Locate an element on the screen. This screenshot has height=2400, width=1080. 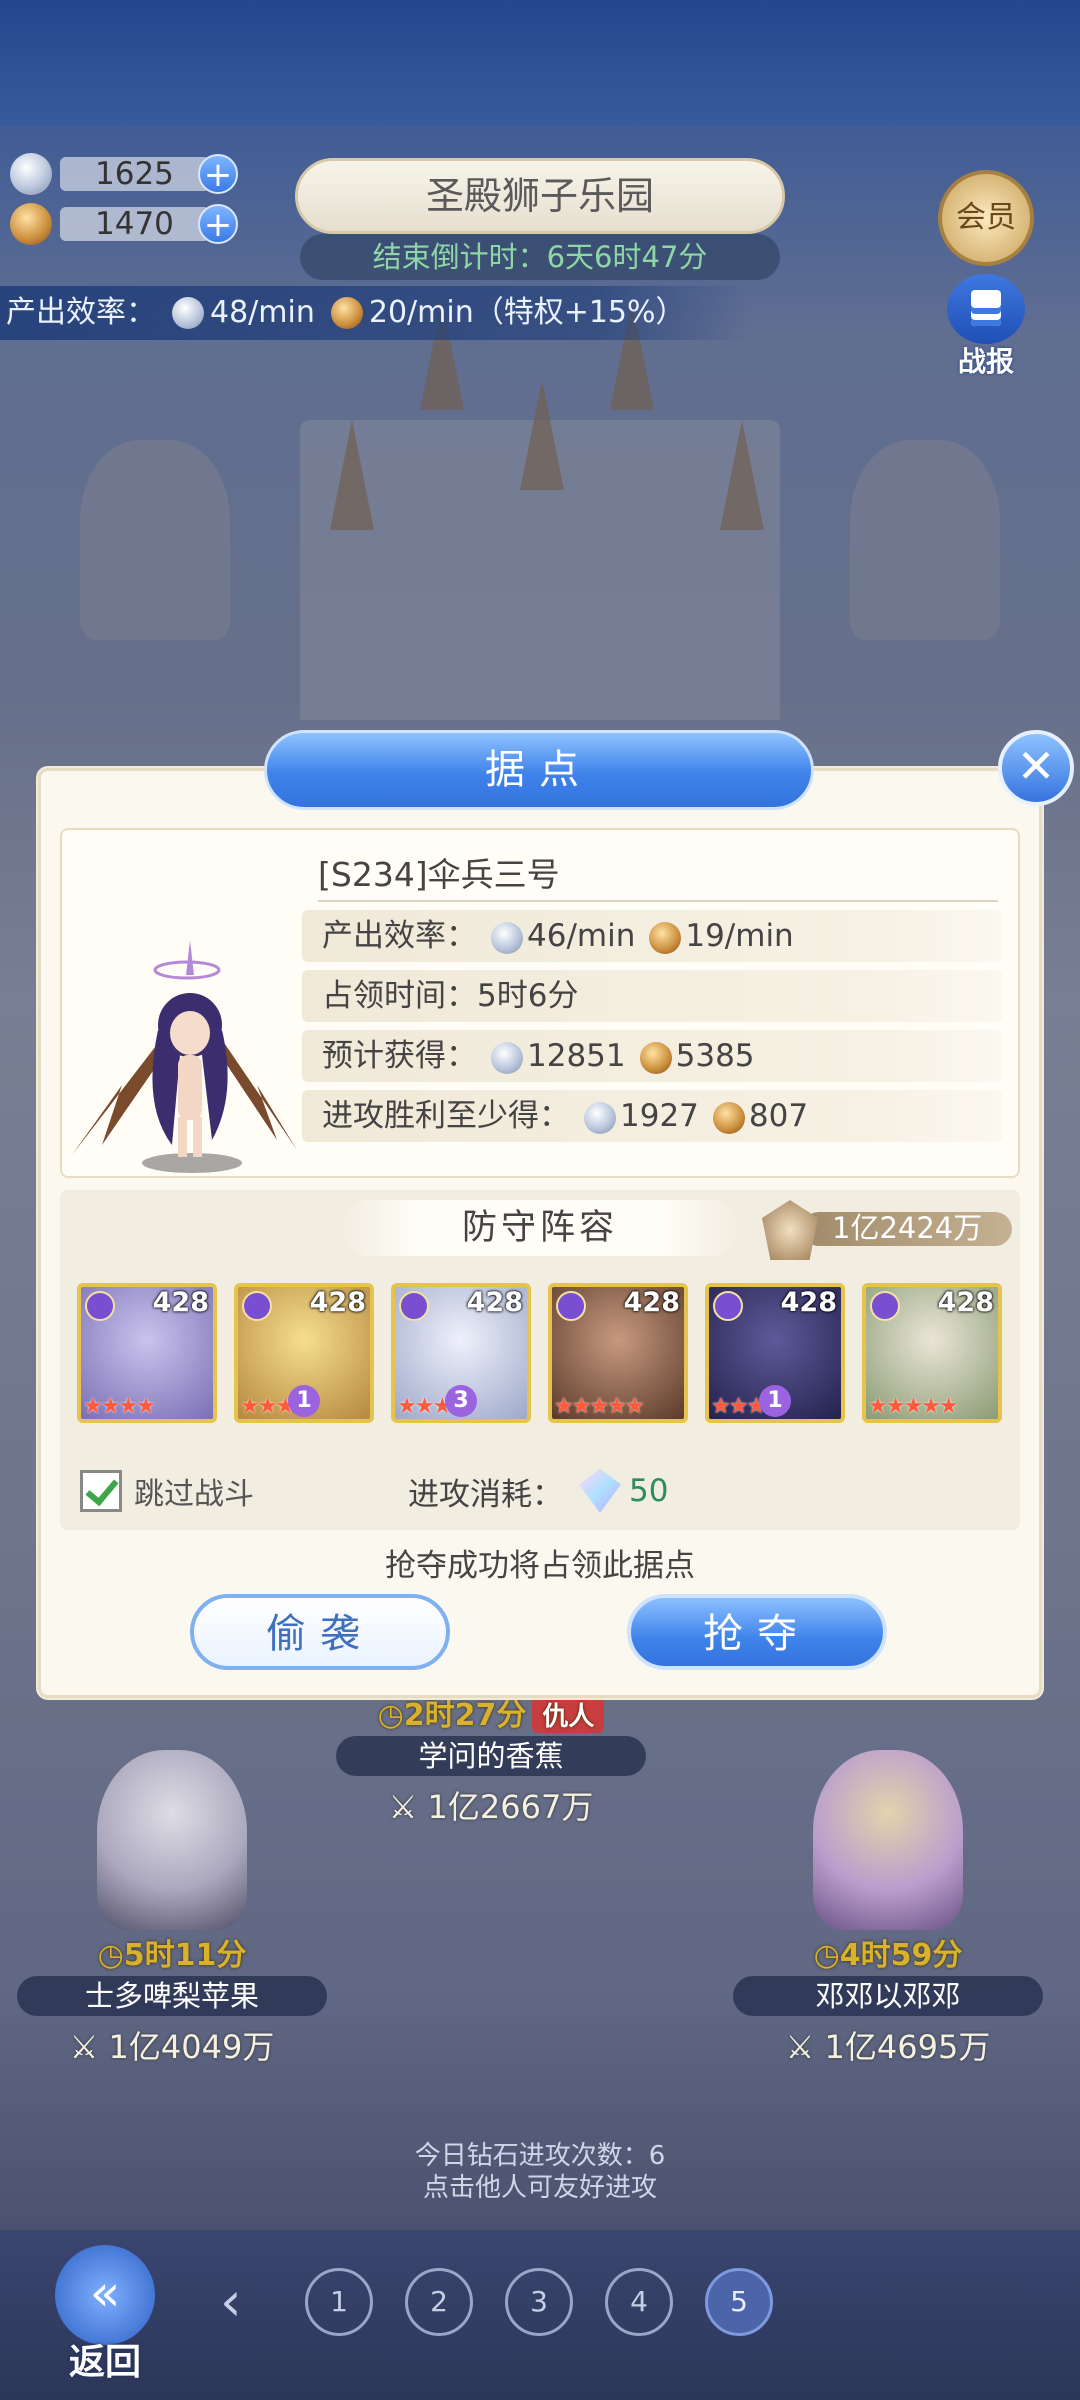
vip-button: 会员 is located at coordinates (986, 218).